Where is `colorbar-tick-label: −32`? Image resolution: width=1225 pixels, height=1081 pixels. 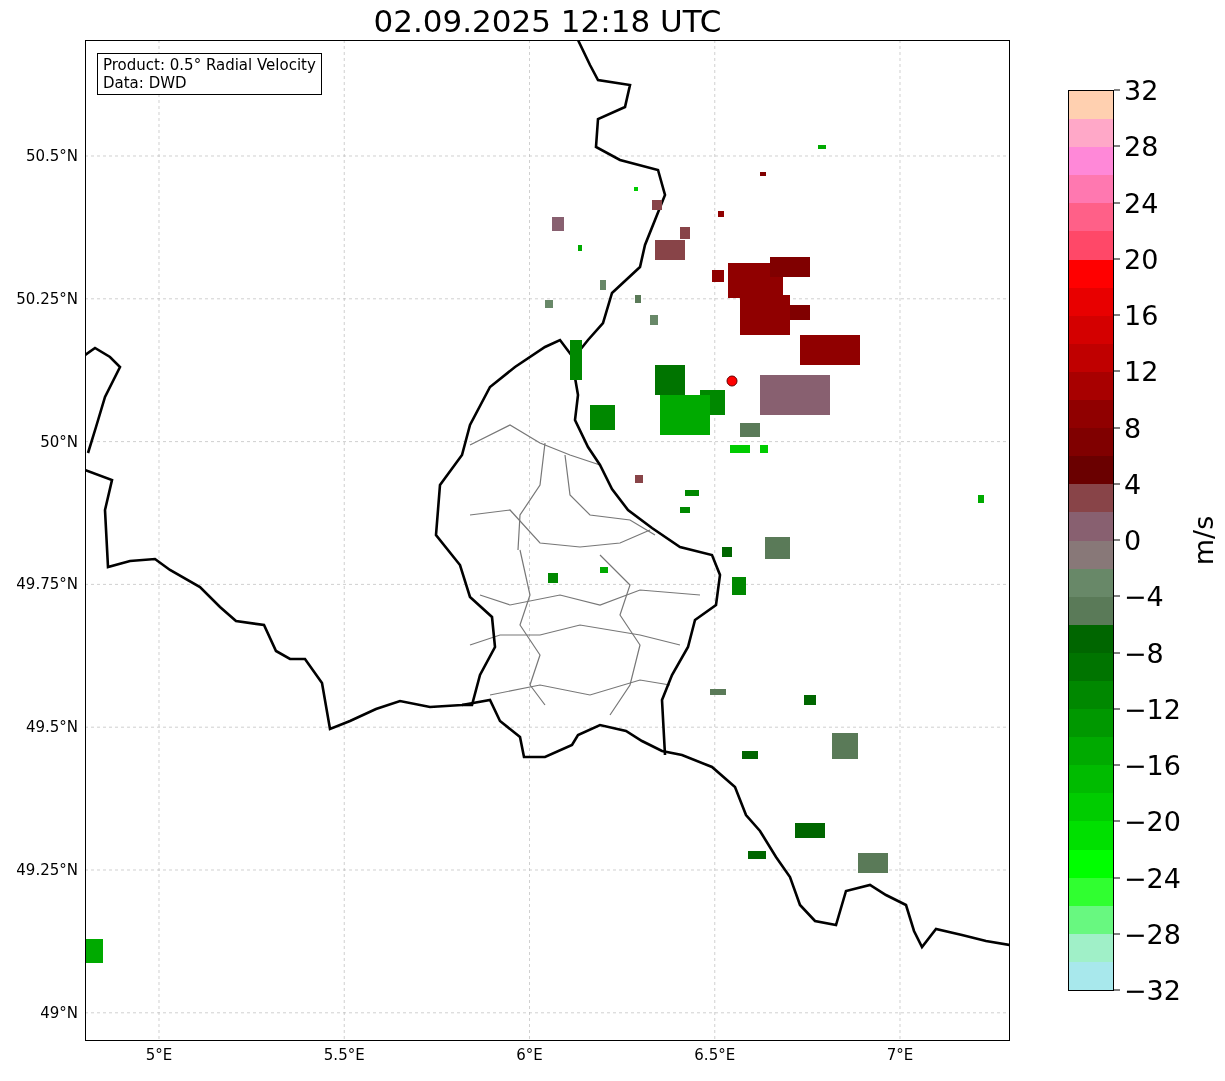
colorbar-tick-label: −32 is located at coordinates (1147, 990).